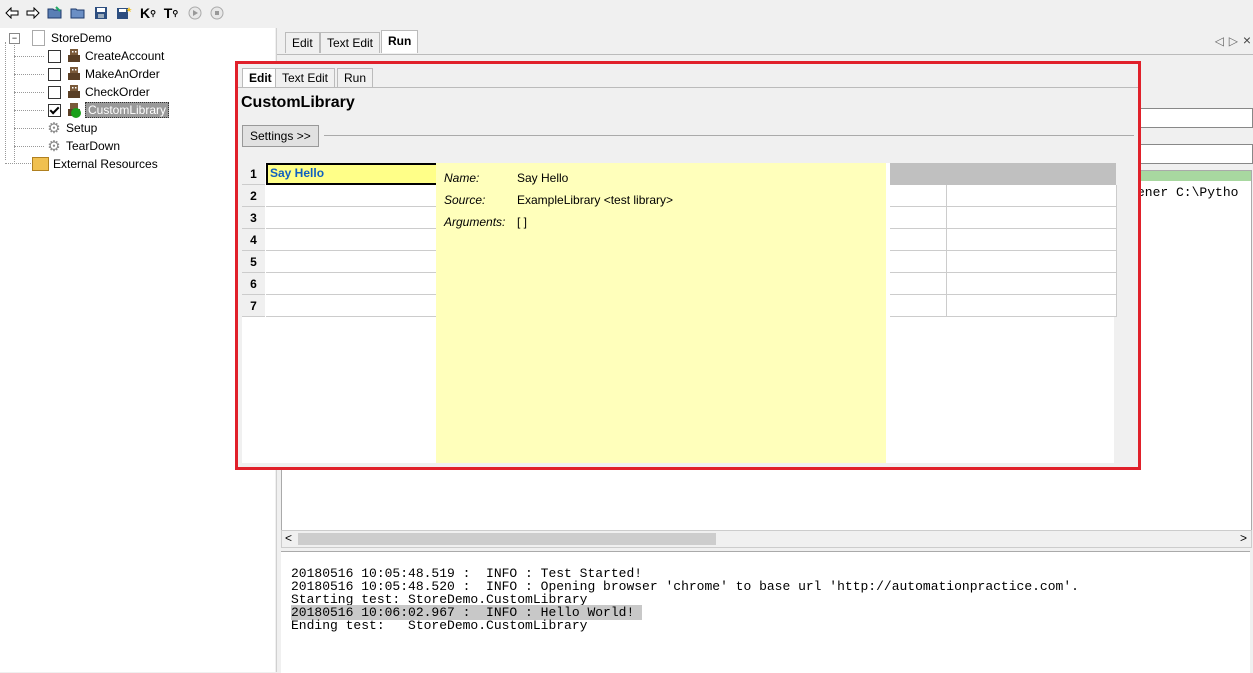 The image size is (1253, 673). I want to click on run-tags-field, so click(1194, 154).